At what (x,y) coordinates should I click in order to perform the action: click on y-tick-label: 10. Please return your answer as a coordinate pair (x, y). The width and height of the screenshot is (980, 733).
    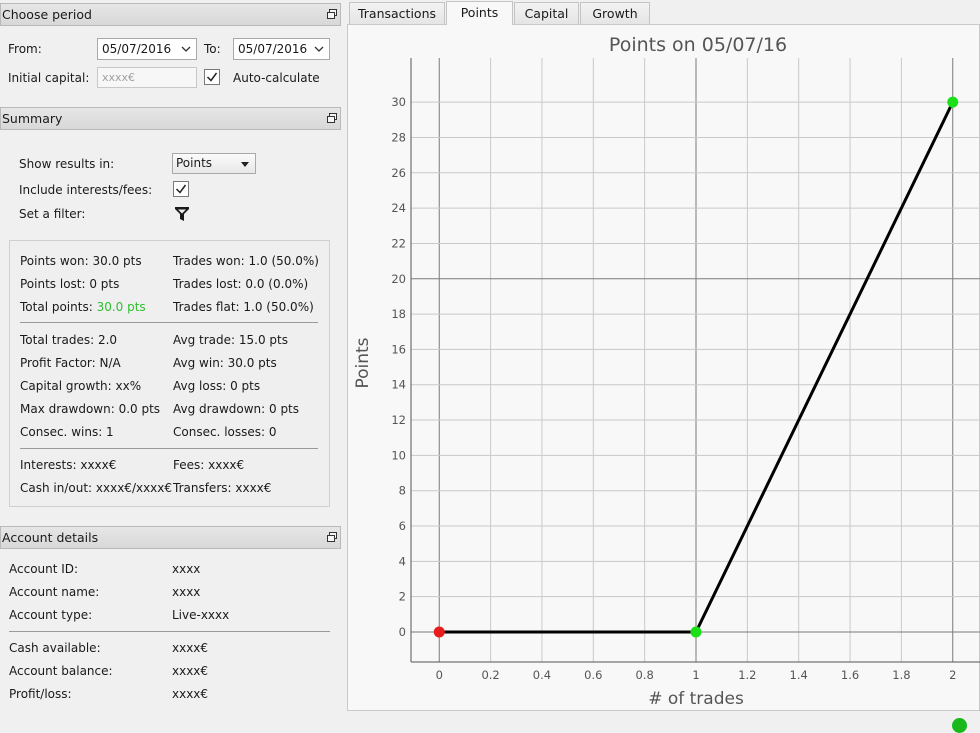
    Looking at the image, I should click on (398, 455).